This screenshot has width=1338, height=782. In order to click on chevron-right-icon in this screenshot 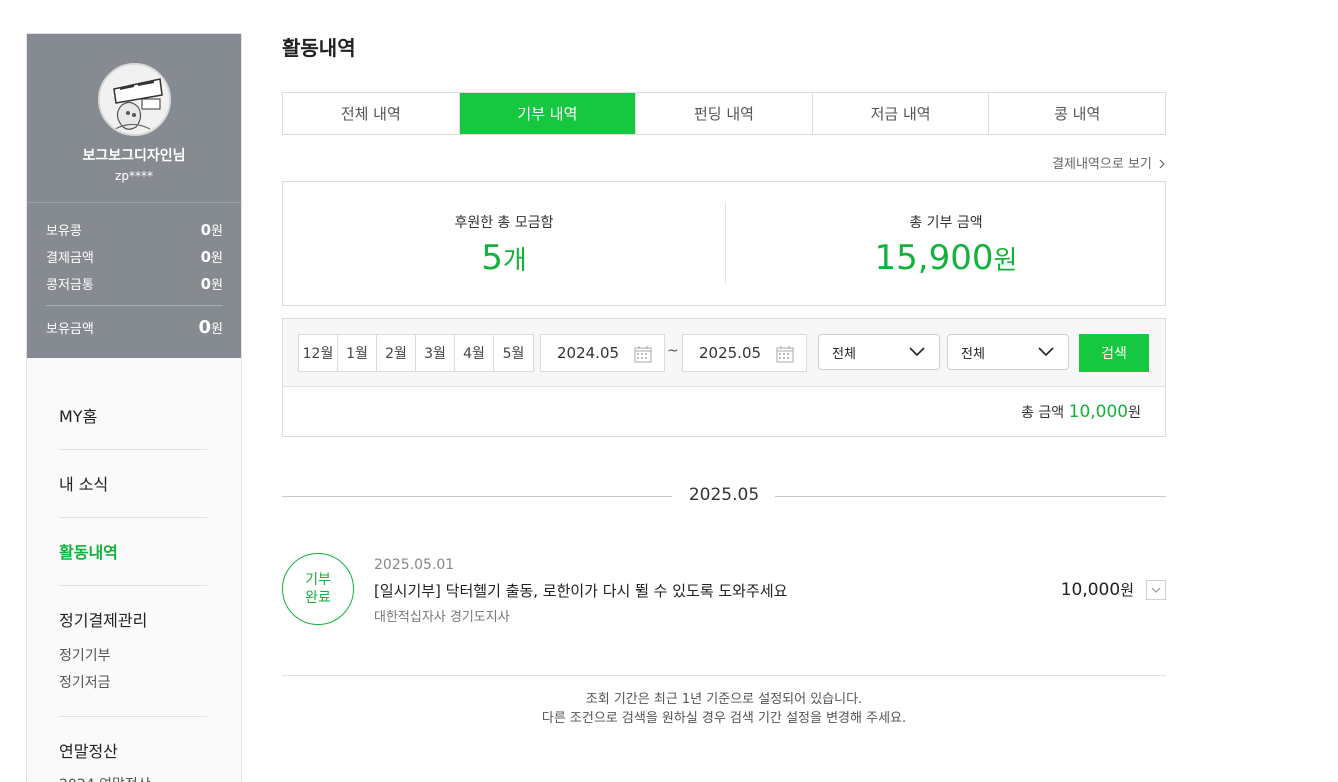, I will do `click(1162, 164)`.